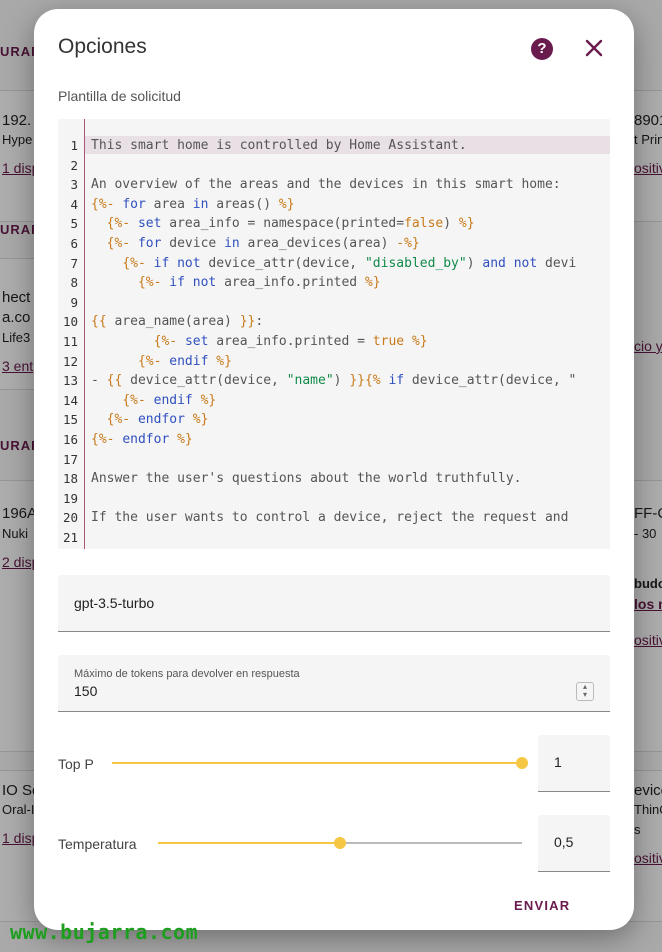 Image resolution: width=662 pixels, height=952 pixels. I want to click on line-number: 17, so click(70, 459).